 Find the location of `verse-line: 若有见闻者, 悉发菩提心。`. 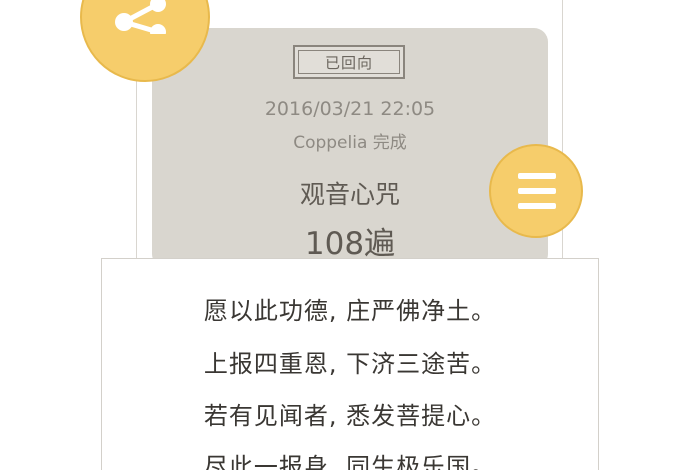

verse-line: 若有见闻者, 悉发菩提心。 is located at coordinates (350, 416).